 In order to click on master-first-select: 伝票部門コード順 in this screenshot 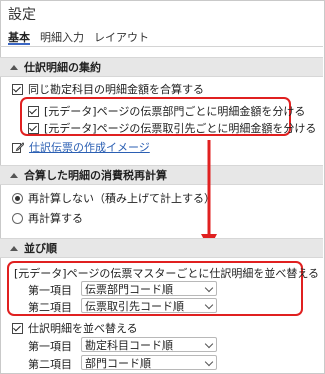, I will do `click(149, 288)`.